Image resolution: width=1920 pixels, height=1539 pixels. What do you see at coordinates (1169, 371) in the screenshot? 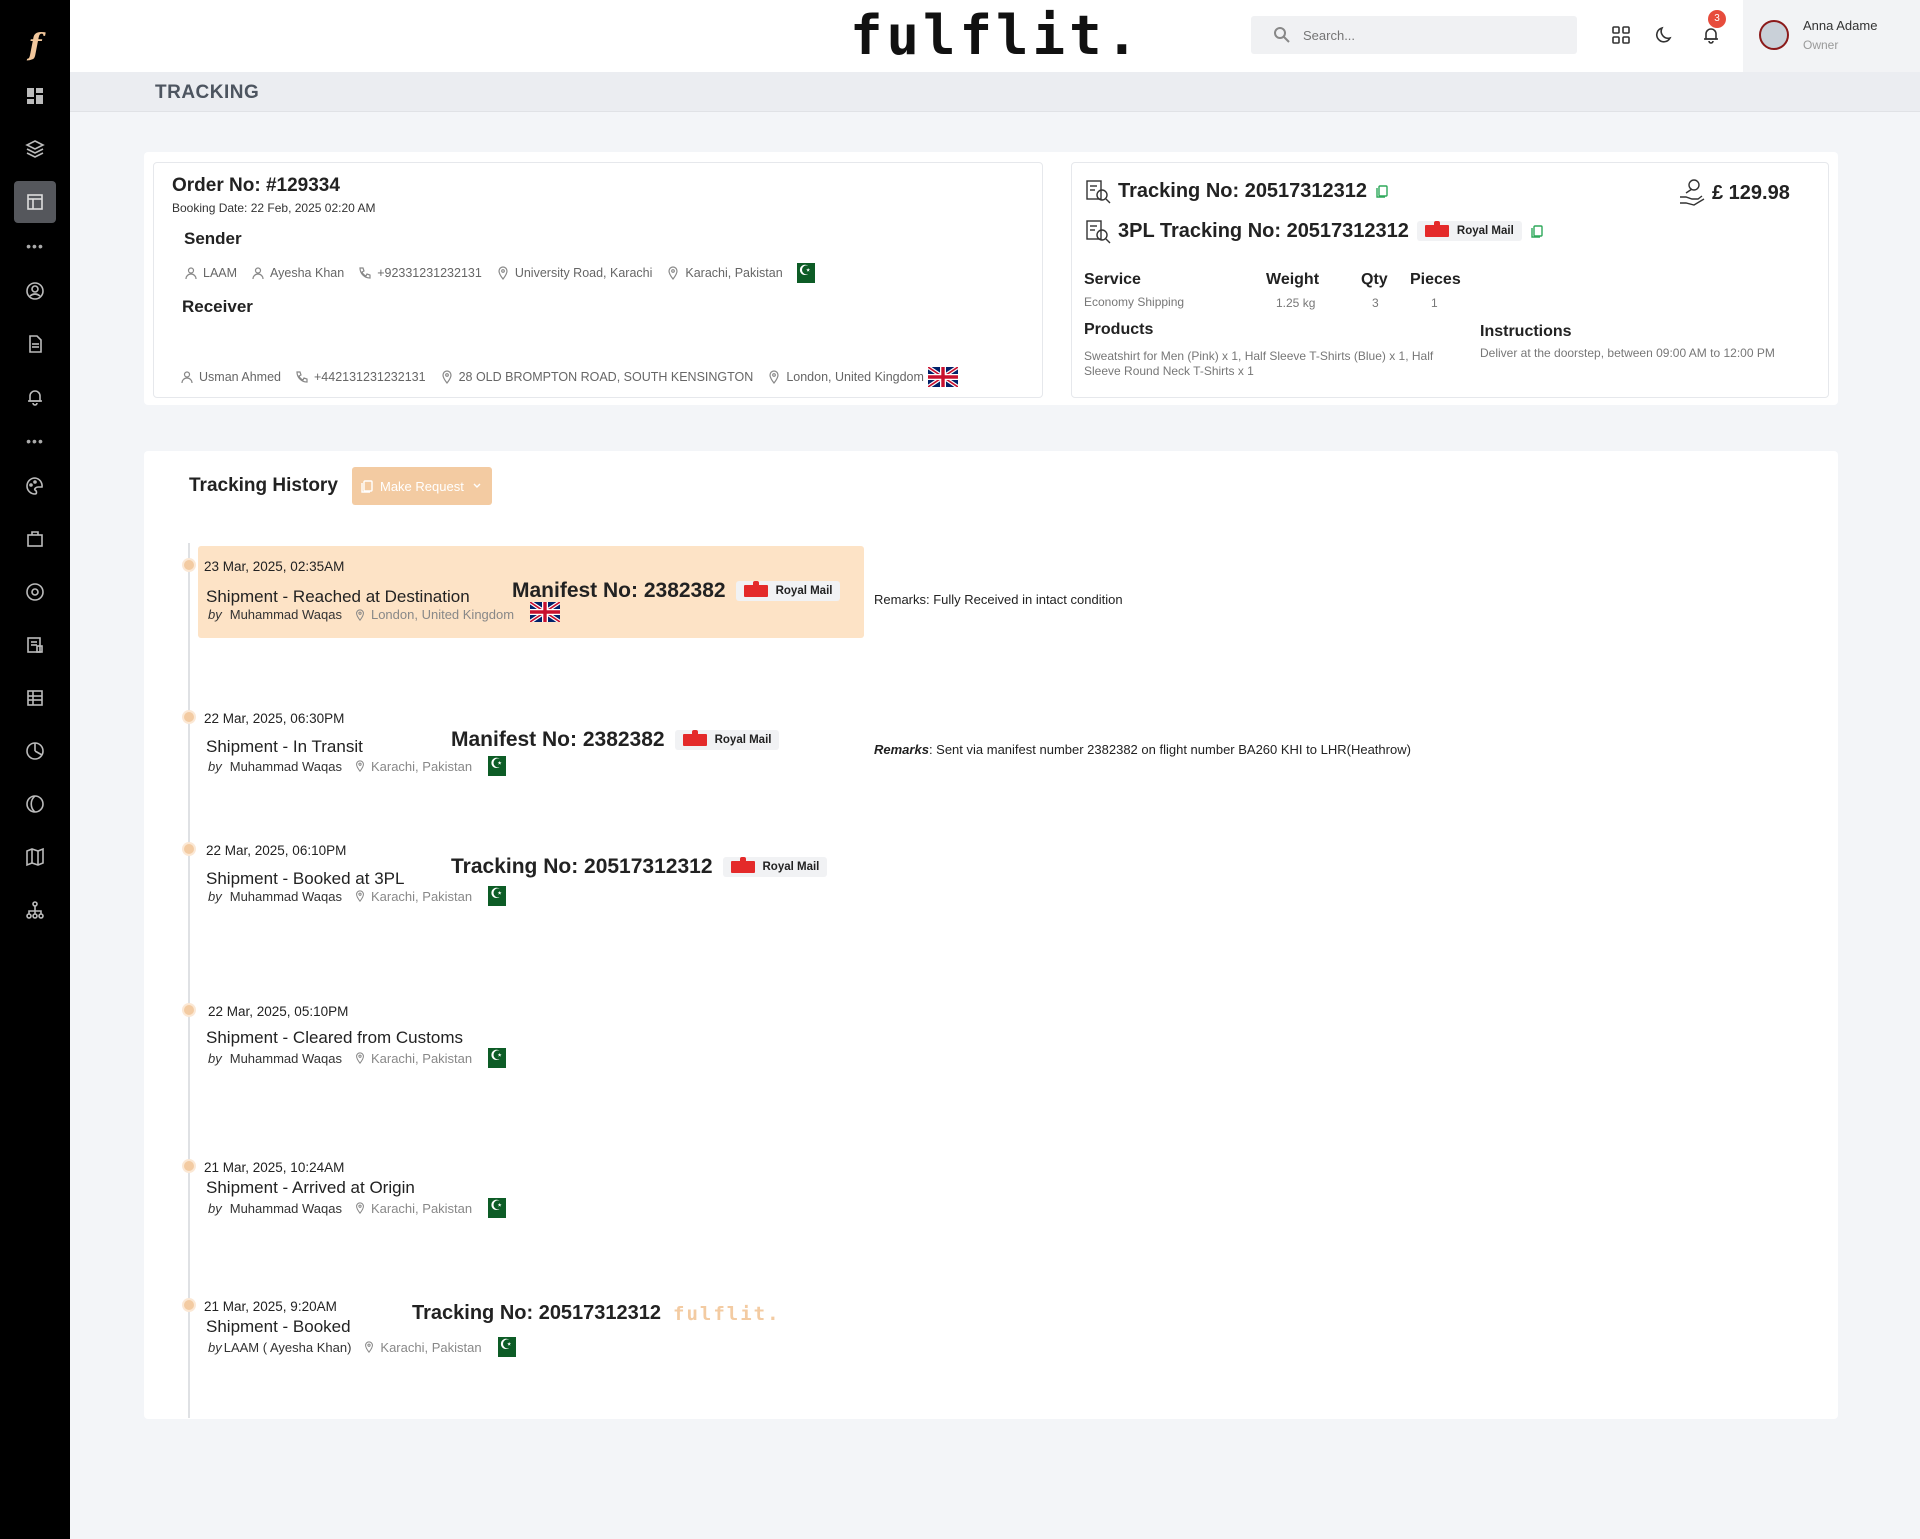
I see `products-value-line2: Sleeve Round Neck T-Shirts x 1` at bounding box center [1169, 371].